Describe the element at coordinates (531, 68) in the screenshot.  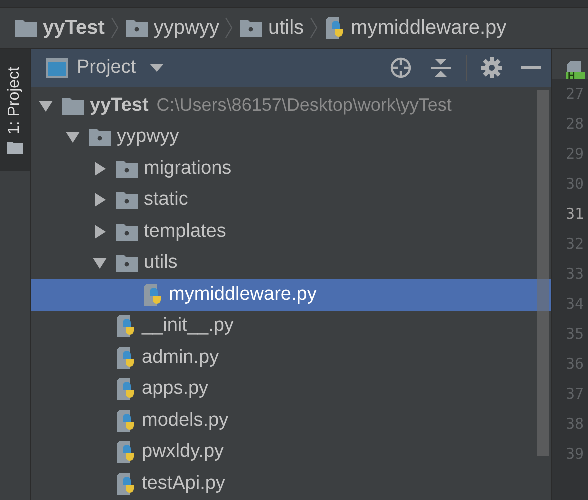
I see `minimize-icon` at that location.